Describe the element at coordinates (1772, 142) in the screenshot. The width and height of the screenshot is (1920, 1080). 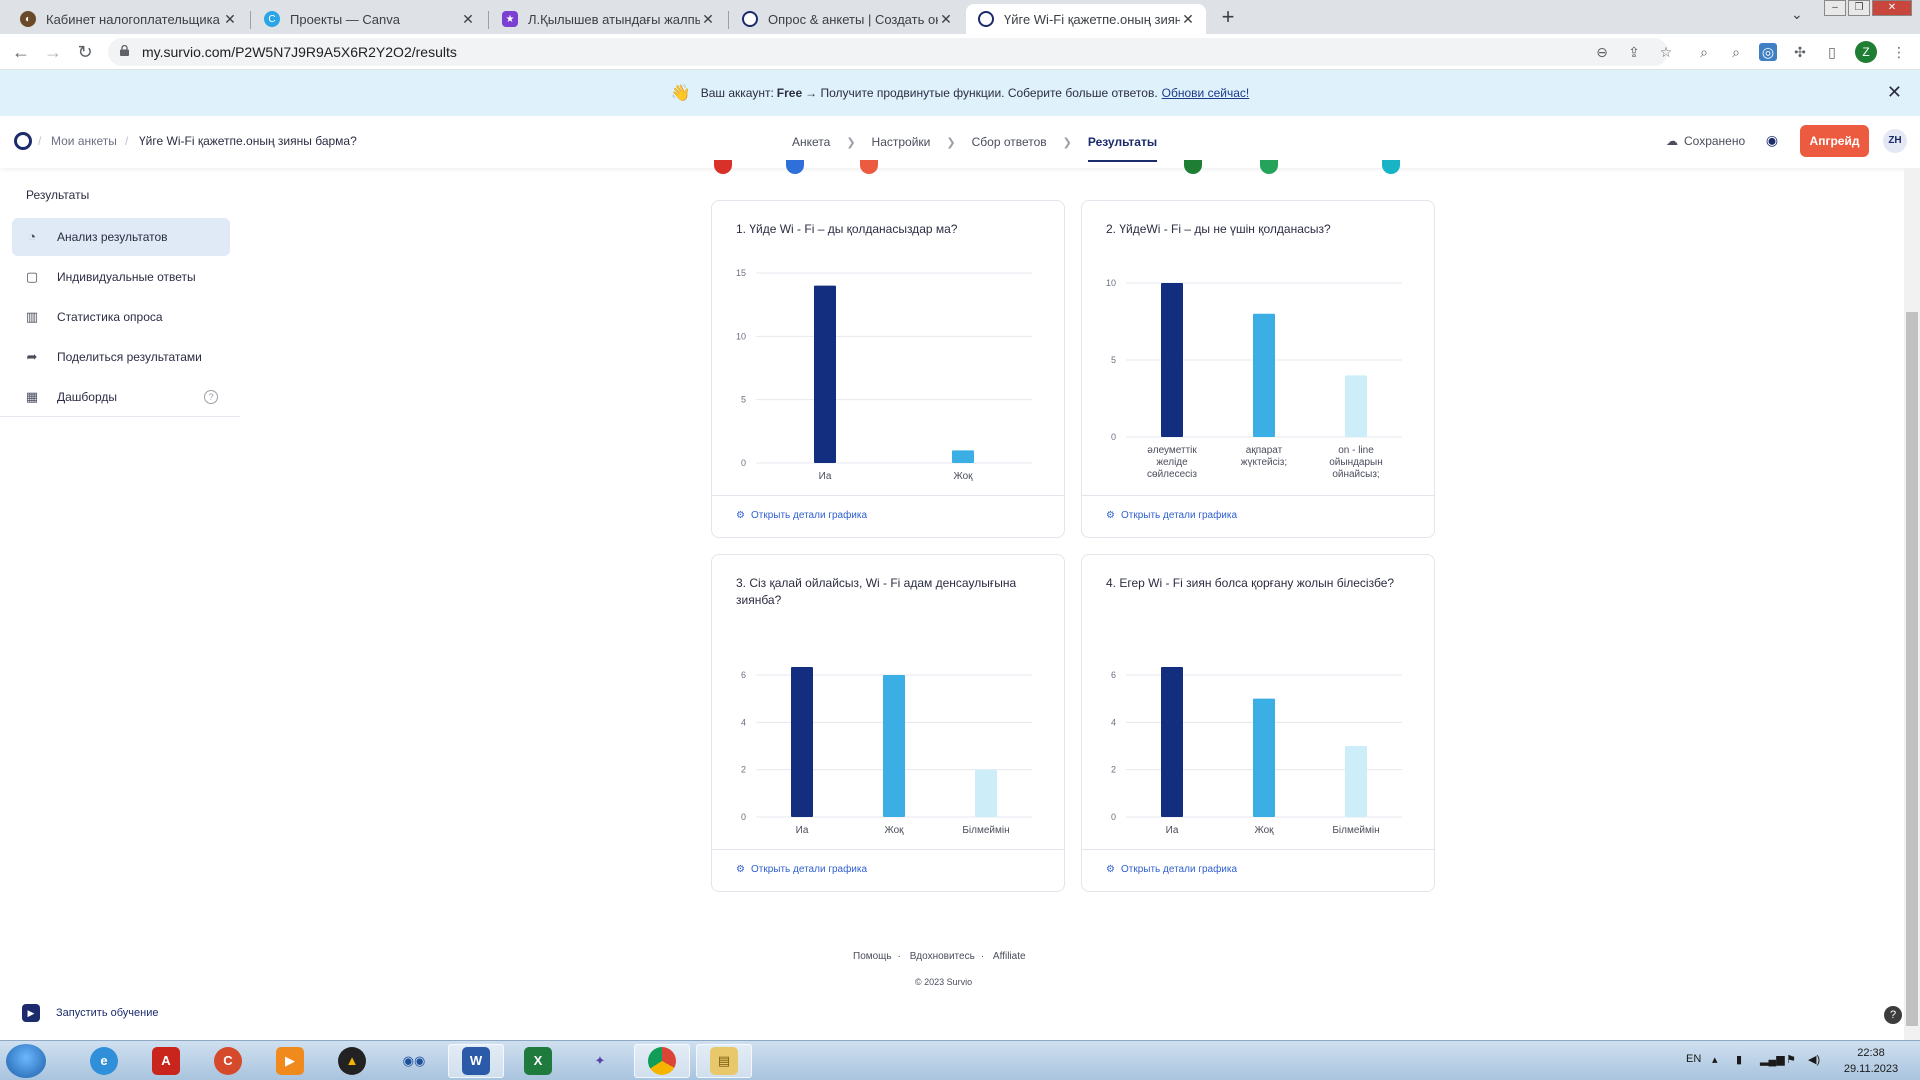
I see `preview-eye-icon: ◉` at that location.